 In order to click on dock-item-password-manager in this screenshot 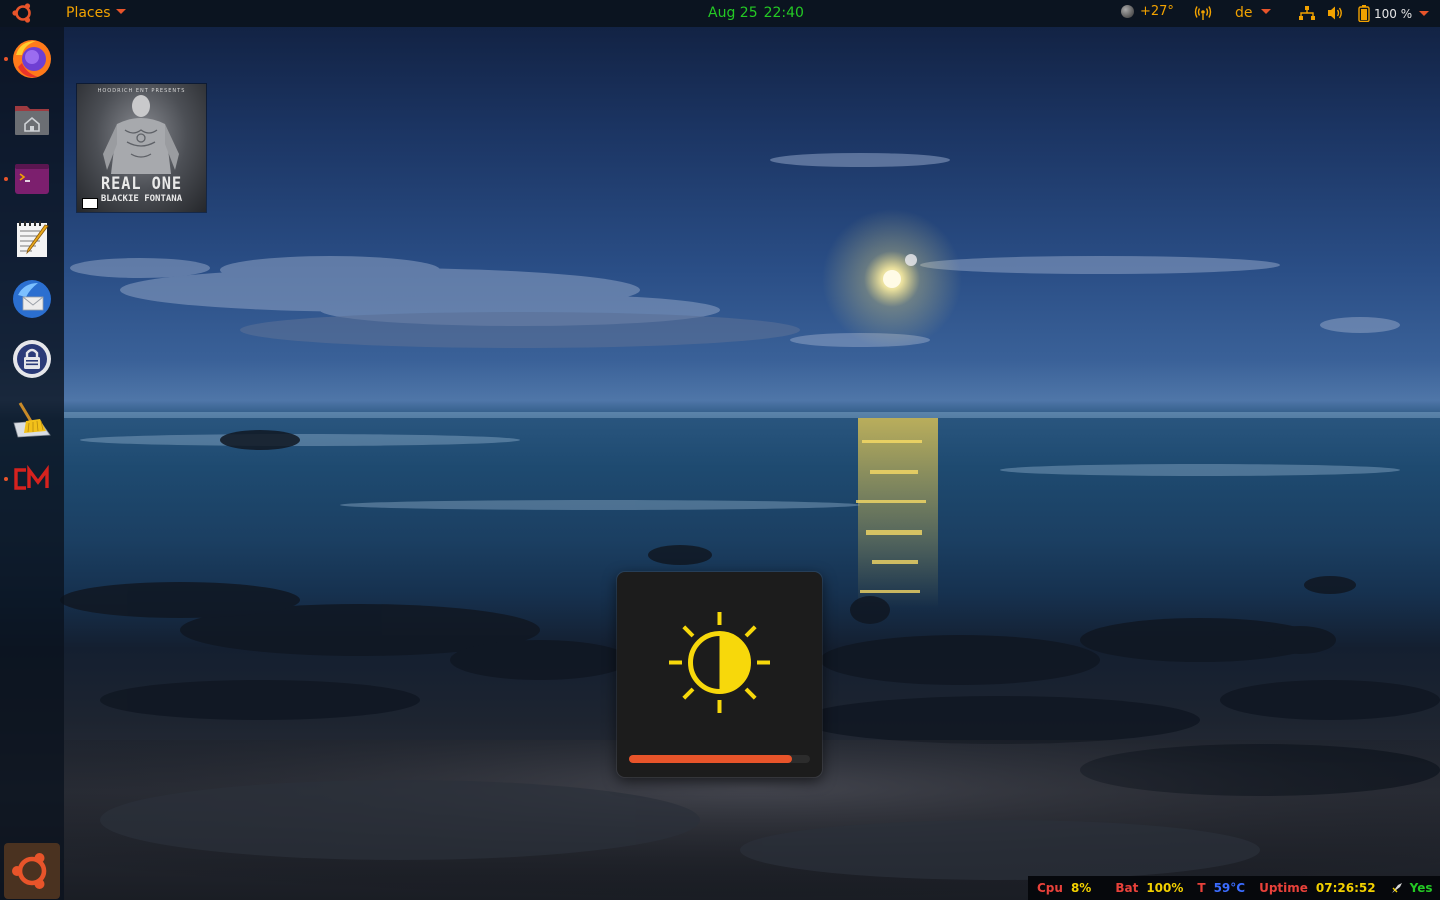, I will do `click(32, 359)`.